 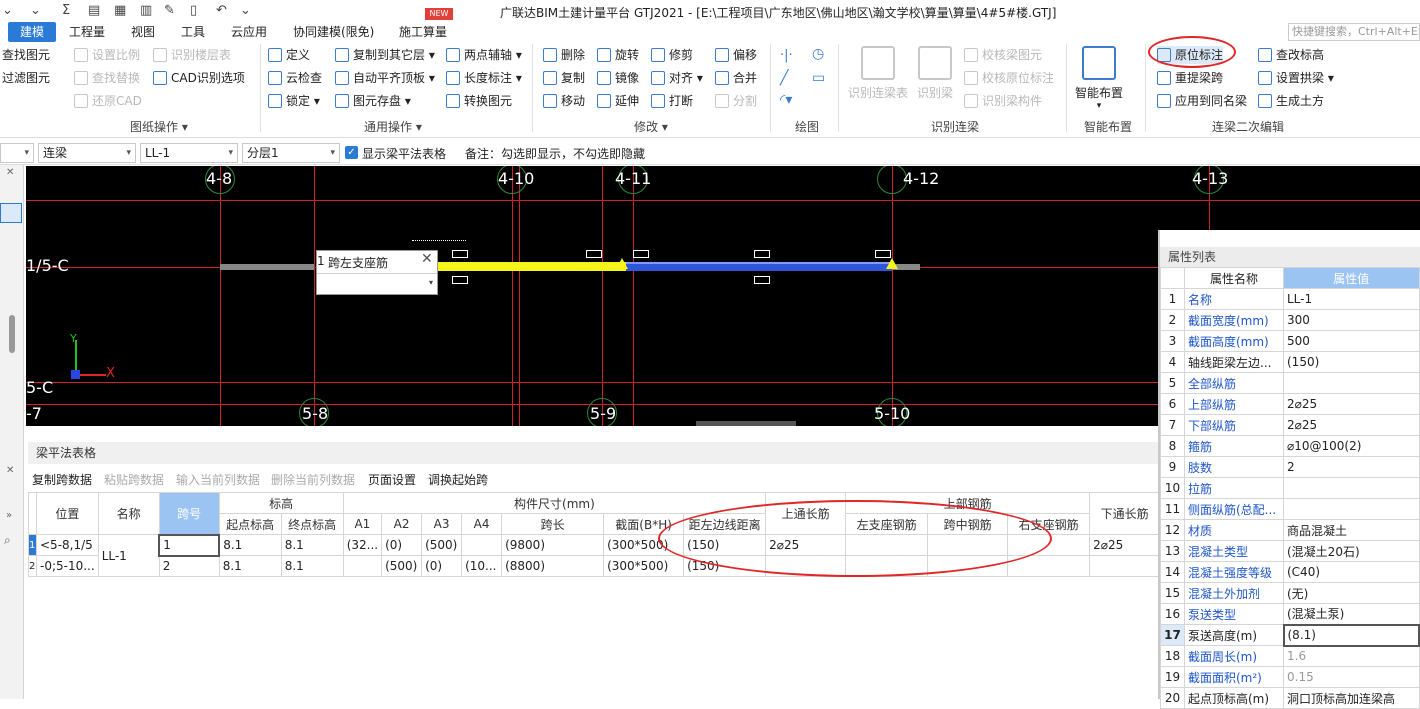 What do you see at coordinates (479, 101) in the screenshot?
I see `convert-element-button: 转换图元` at bounding box center [479, 101].